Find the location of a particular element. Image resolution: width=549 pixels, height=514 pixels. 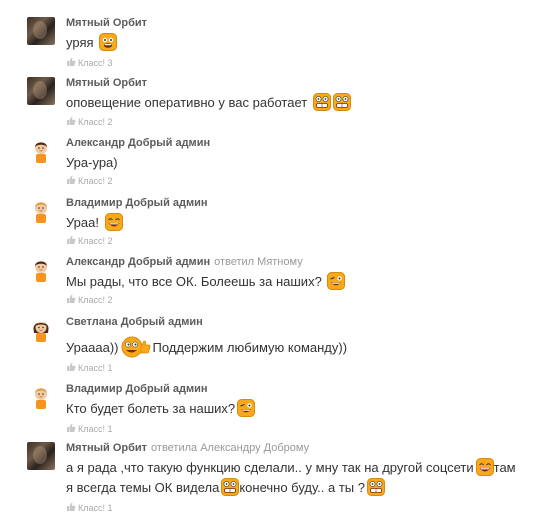

comment-text: оповещение оперативно у вас работает is located at coordinates (301, 103).